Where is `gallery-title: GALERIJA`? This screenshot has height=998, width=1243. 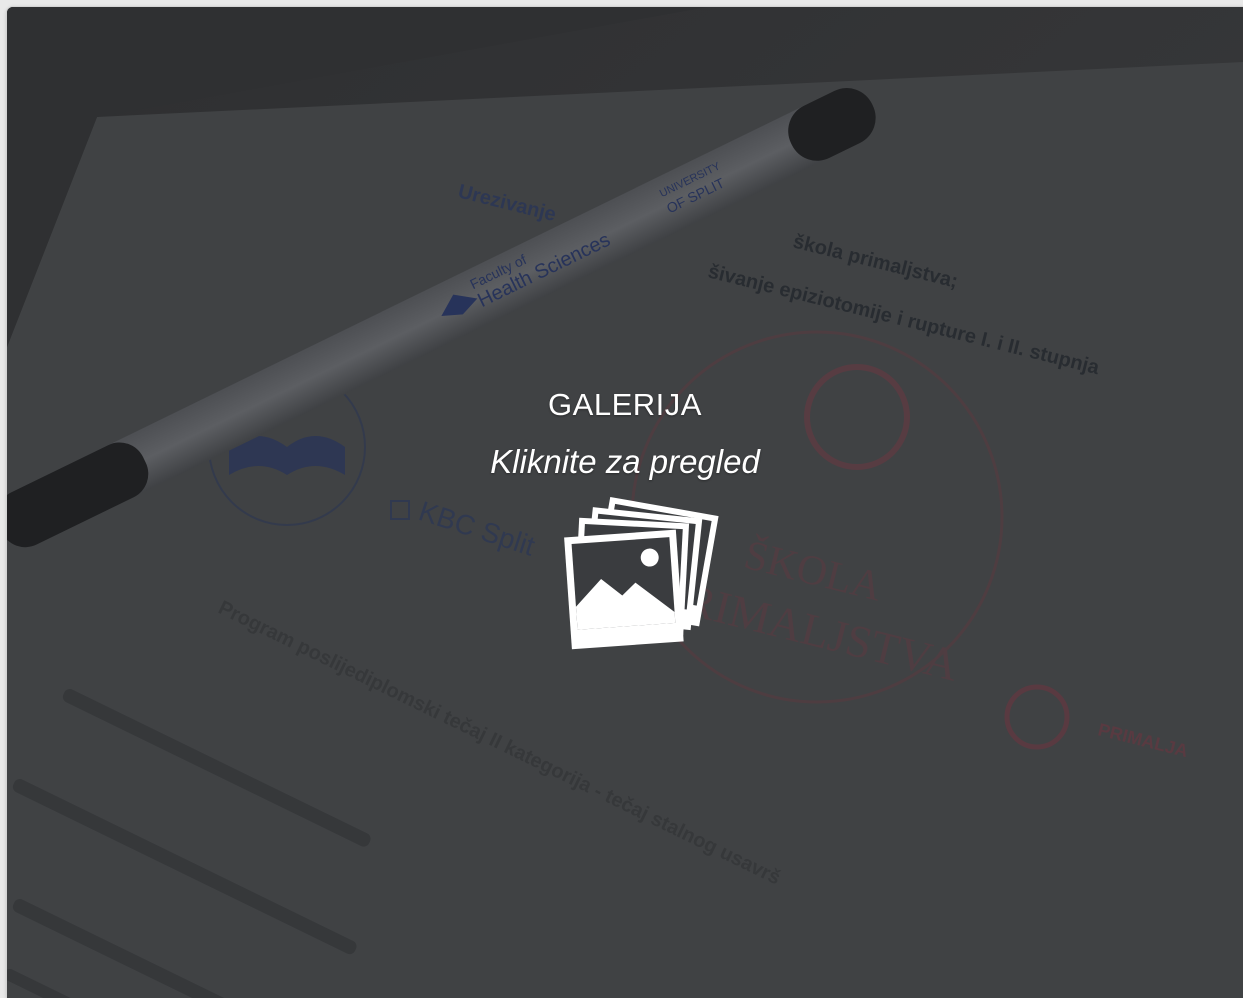
gallery-title: GALERIJA is located at coordinates (625, 404).